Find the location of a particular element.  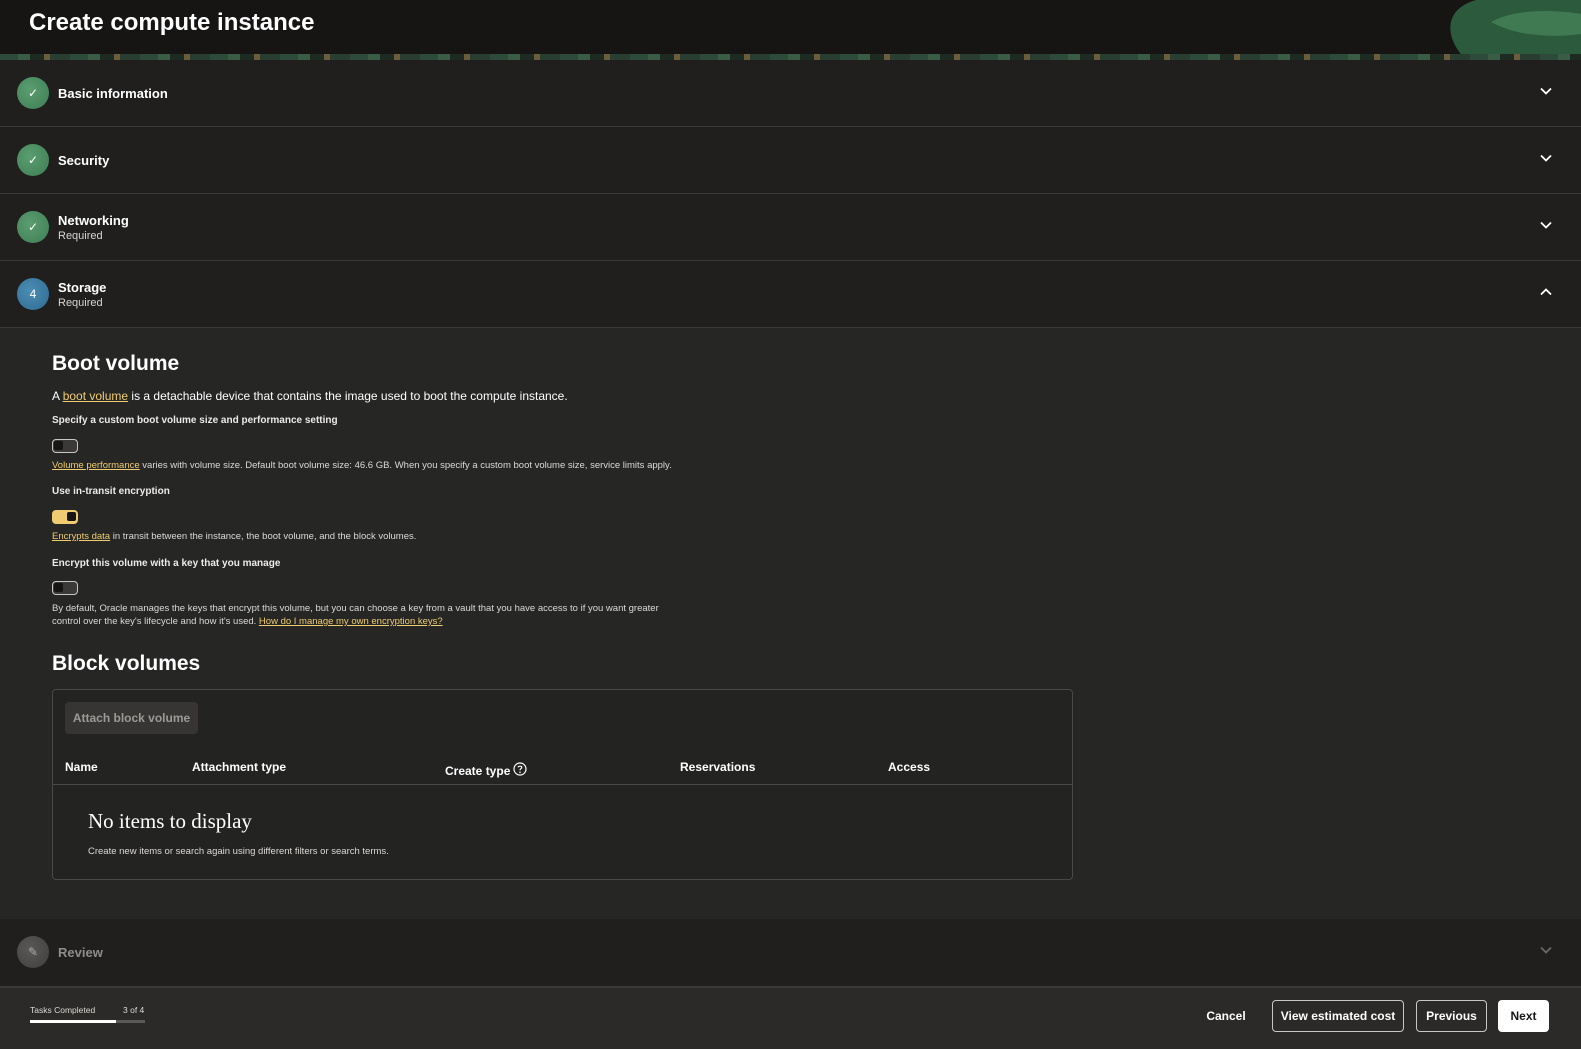

section-title: Security is located at coordinates (84, 160).